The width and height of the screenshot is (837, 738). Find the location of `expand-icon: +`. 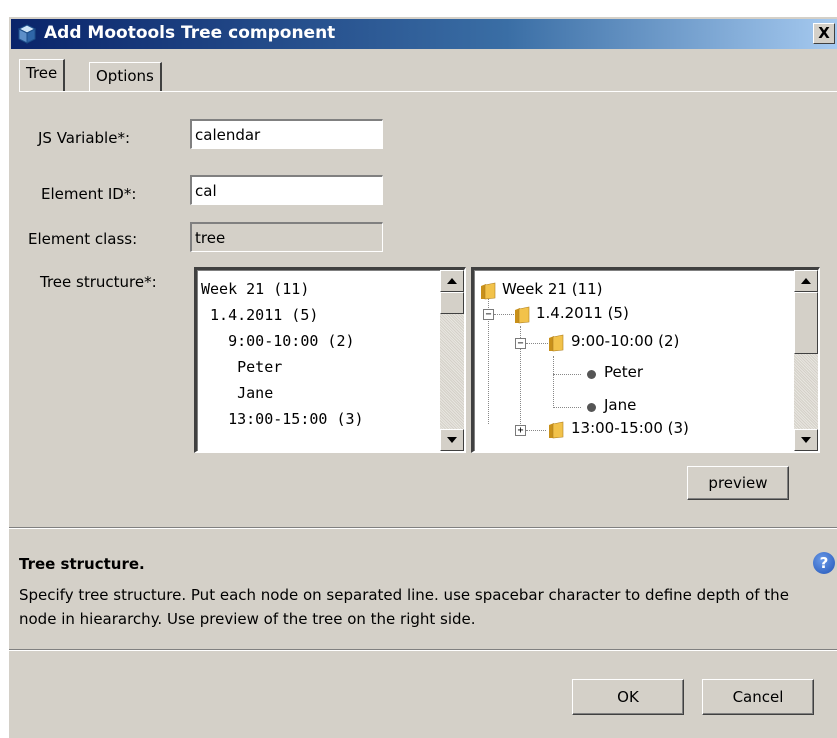

expand-icon: + is located at coordinates (520, 430).